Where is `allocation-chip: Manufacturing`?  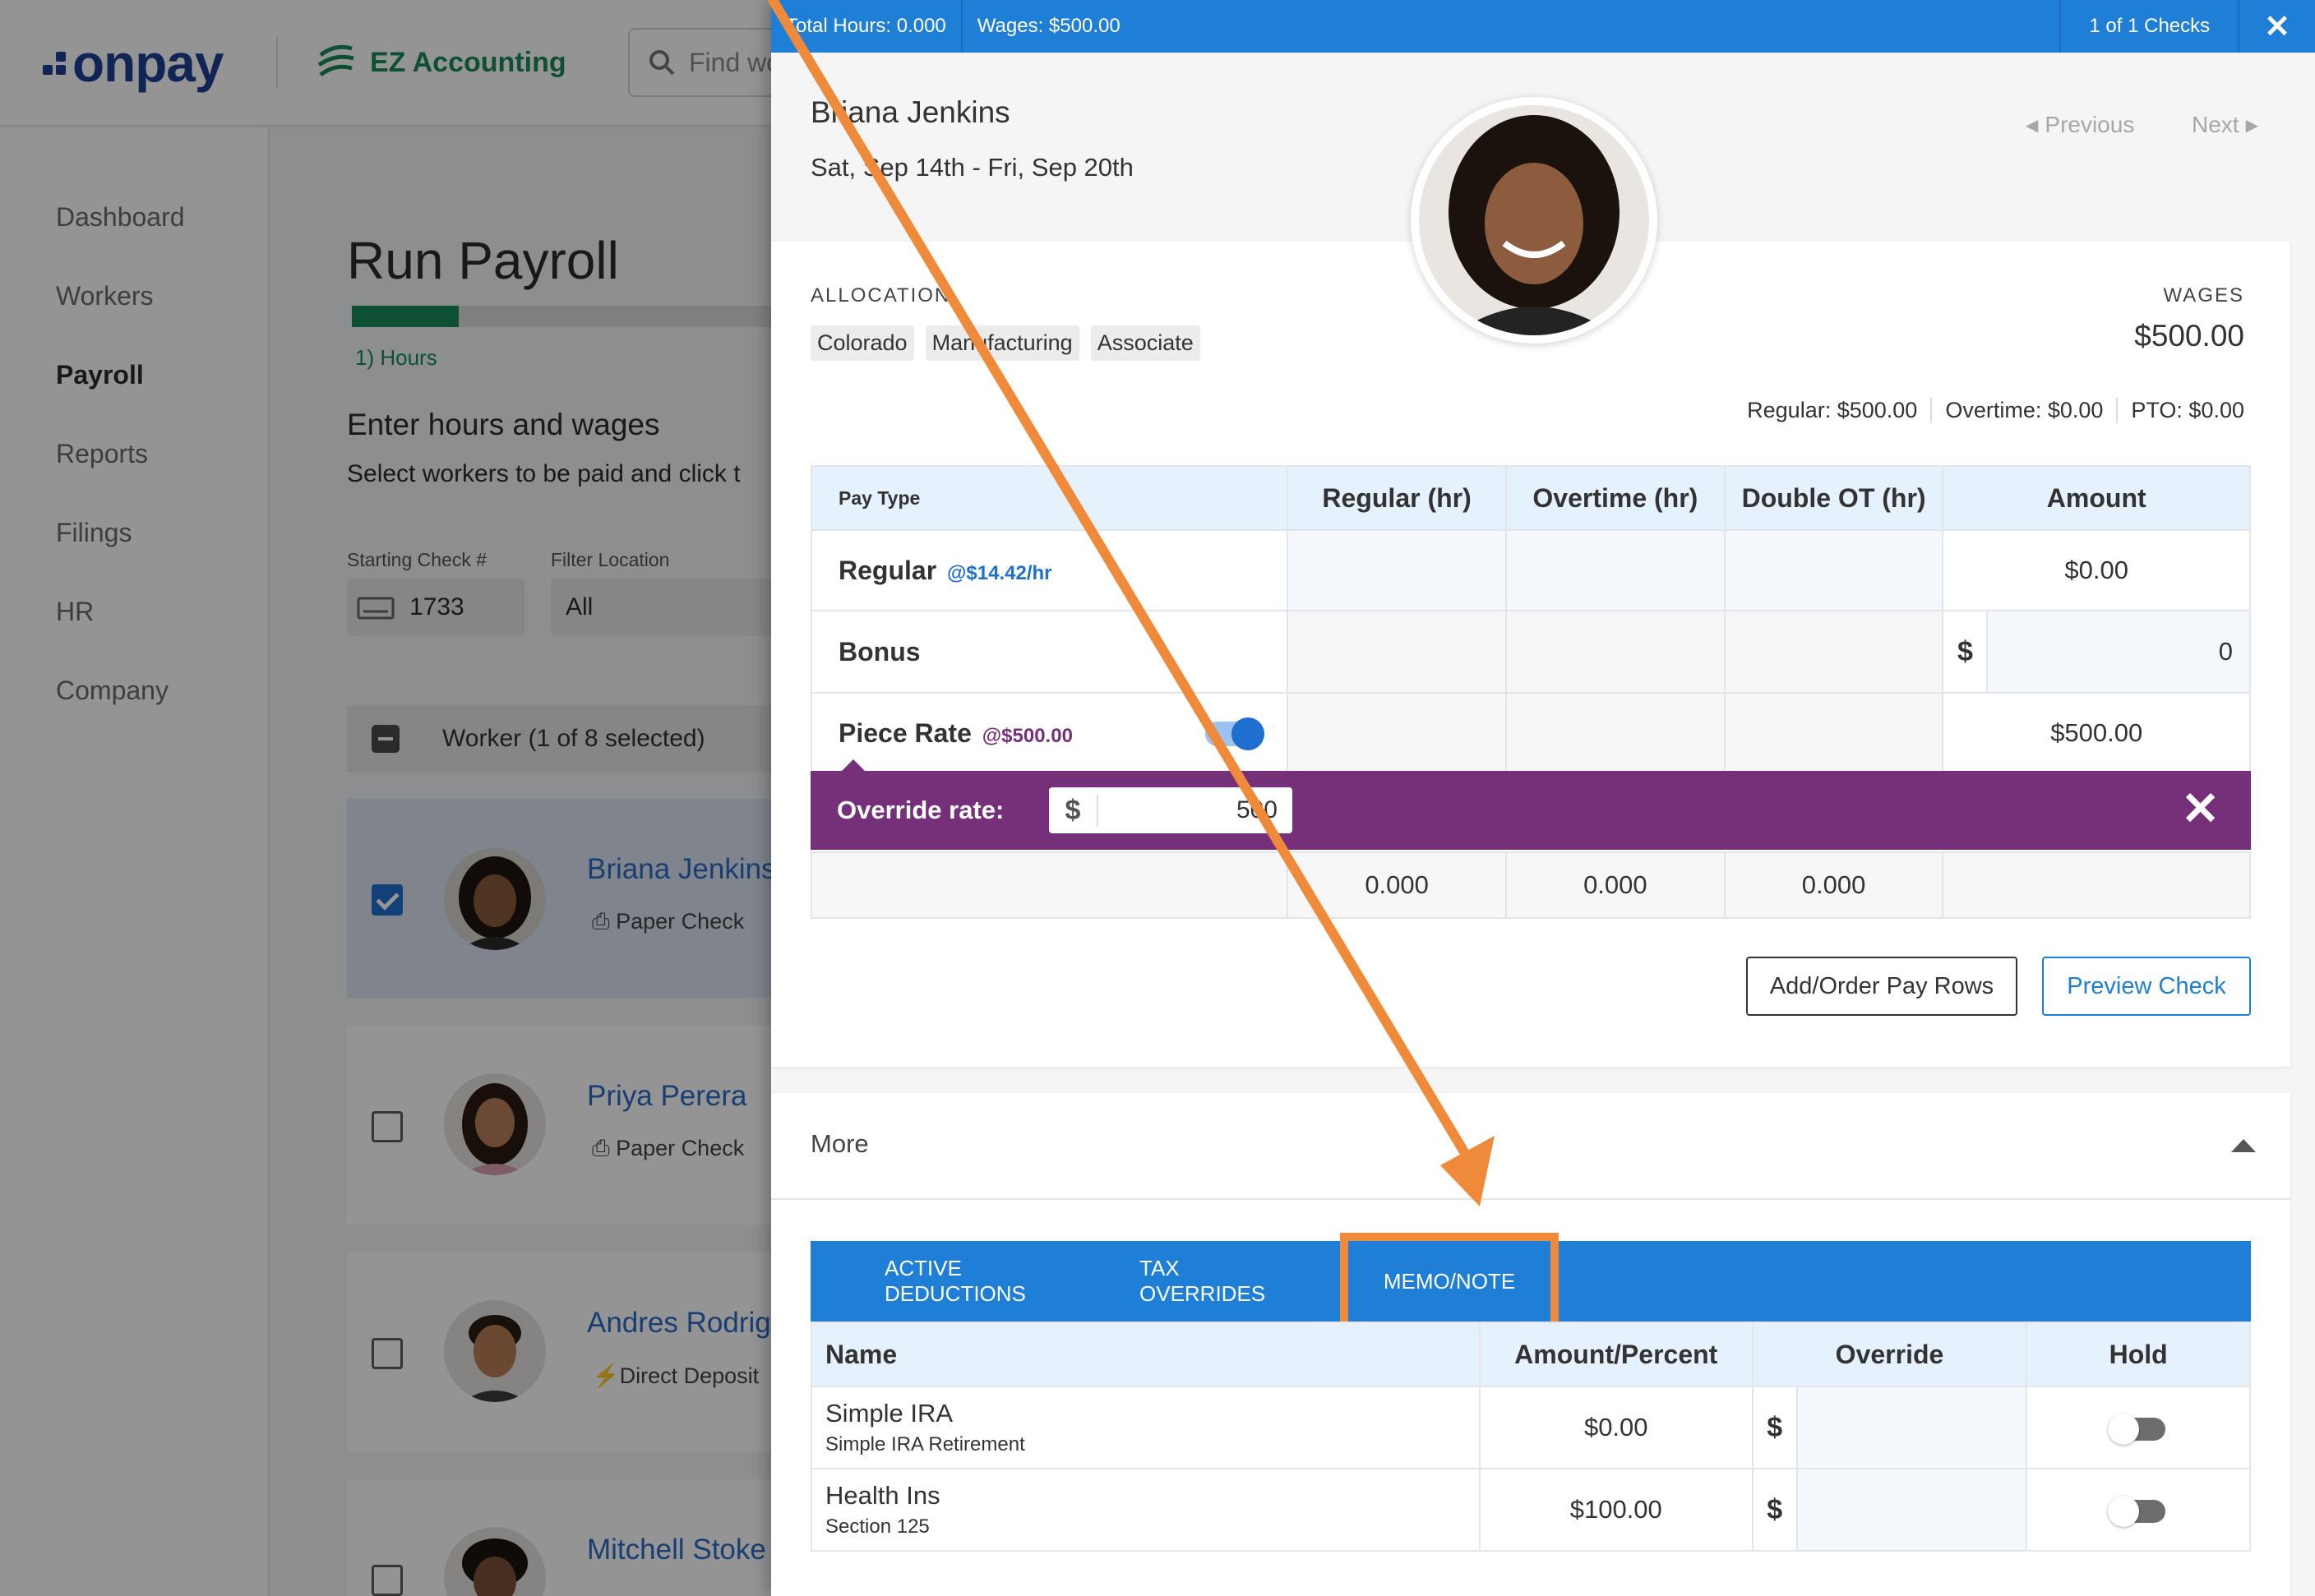
allocation-chip: Manufacturing is located at coordinates (1002, 343).